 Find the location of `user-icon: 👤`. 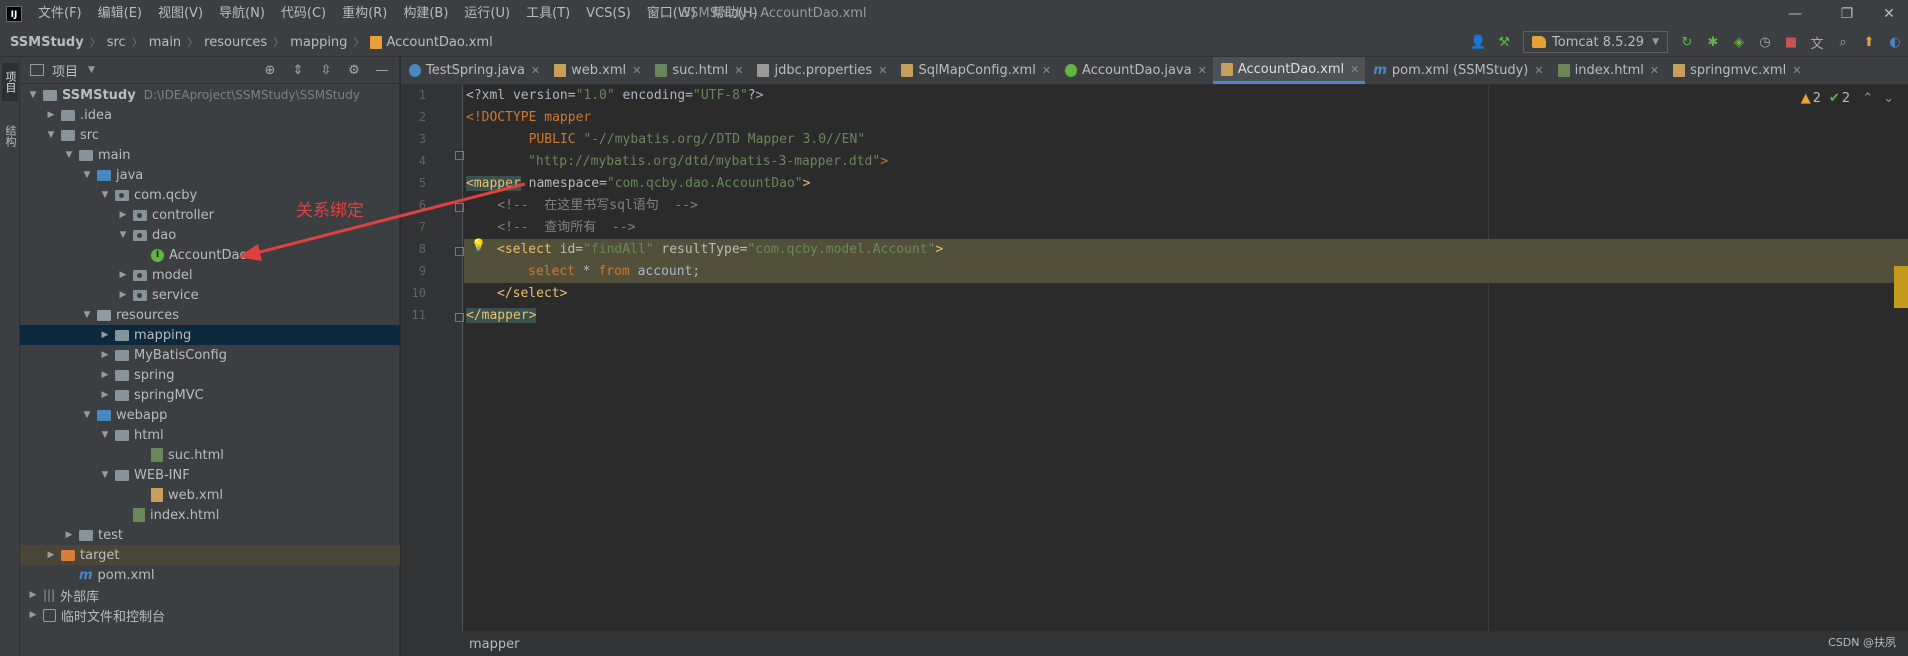

user-icon: 👤 is located at coordinates (1478, 42).